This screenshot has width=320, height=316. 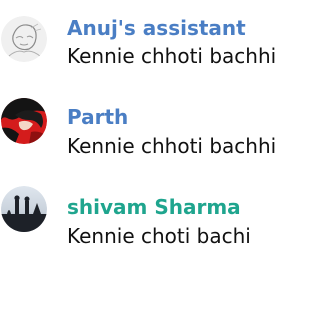 What do you see at coordinates (159, 236) in the screenshot?
I see `message-text: Kennie choti bachi` at bounding box center [159, 236].